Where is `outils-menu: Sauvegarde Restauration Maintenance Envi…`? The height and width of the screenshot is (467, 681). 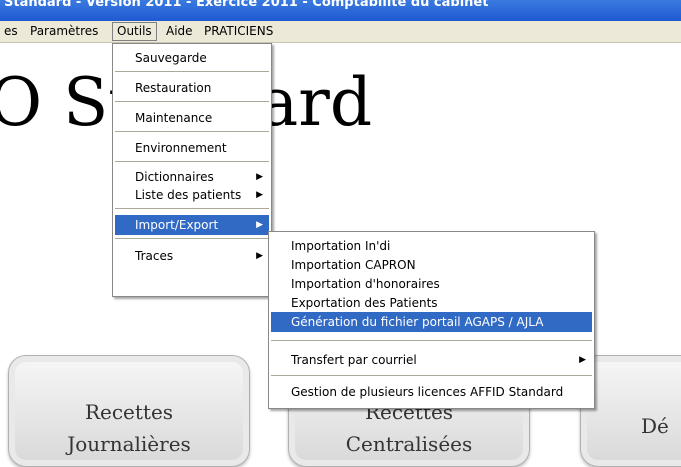
outils-menu: Sauvegarde Restauration Maintenance Envi… is located at coordinates (192, 170).